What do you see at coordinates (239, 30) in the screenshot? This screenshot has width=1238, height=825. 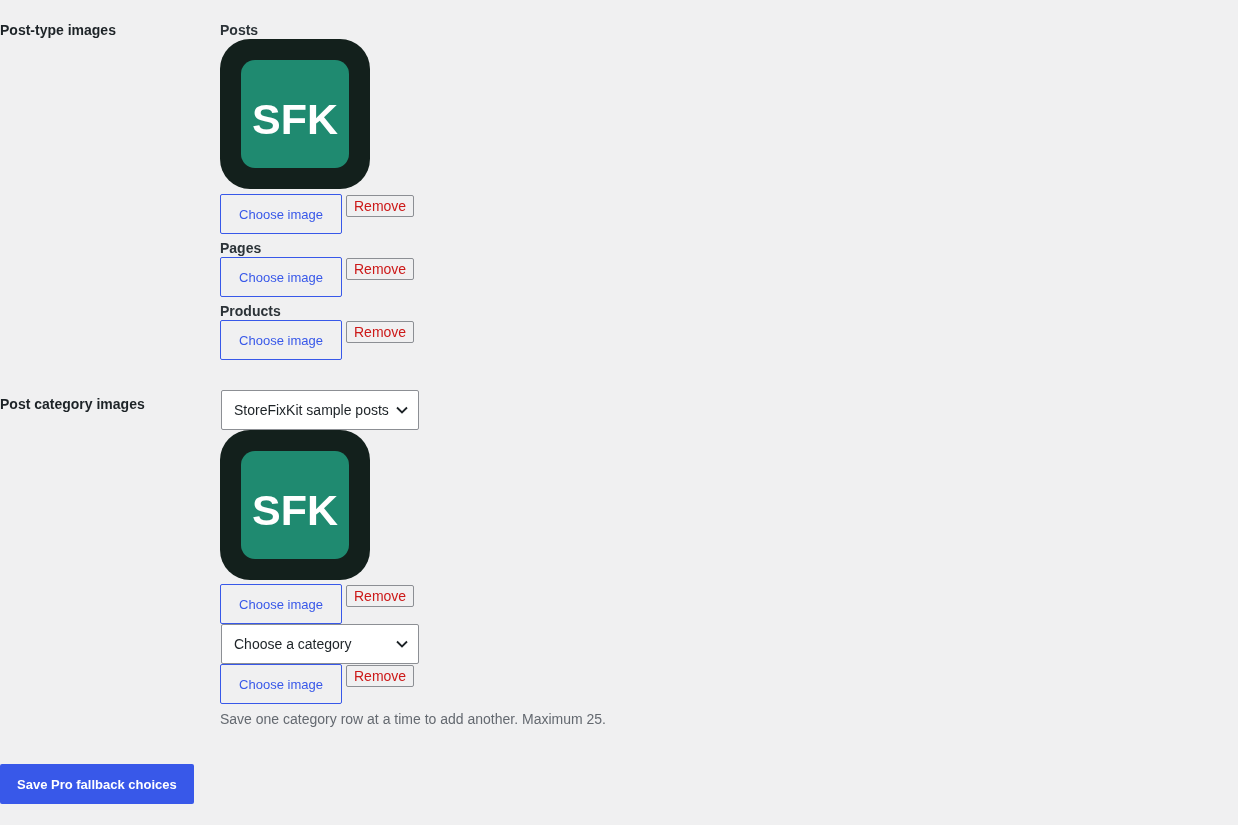 I see `field-label: Posts` at bounding box center [239, 30].